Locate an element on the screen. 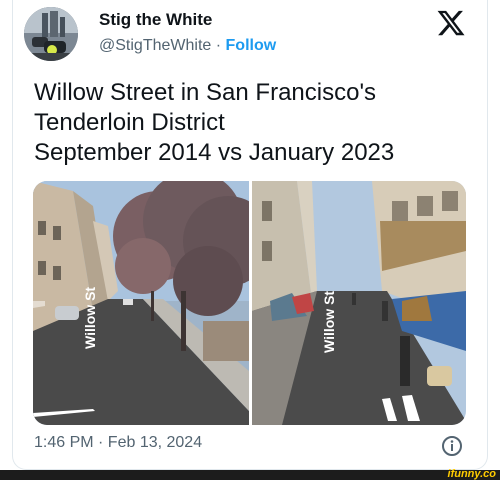  street-label-2014: Willow St is located at coordinates (90, 318).